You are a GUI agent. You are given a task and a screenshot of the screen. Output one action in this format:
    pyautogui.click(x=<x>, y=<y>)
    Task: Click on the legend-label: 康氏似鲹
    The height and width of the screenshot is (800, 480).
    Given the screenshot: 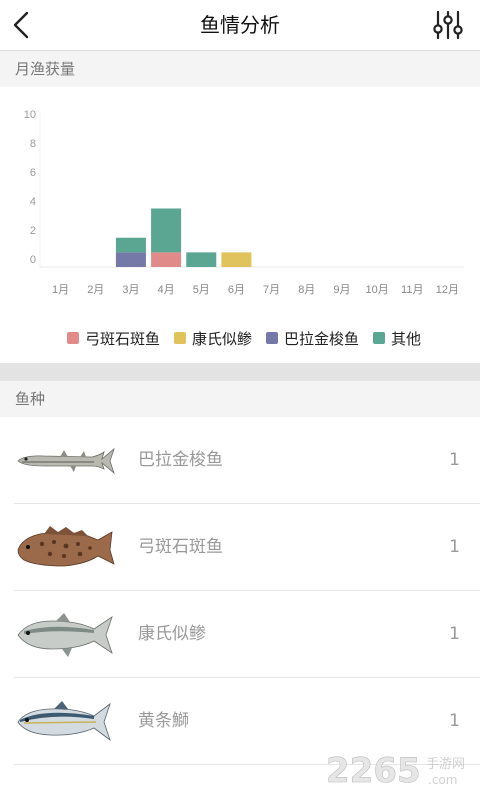 What is the action you would take?
    pyautogui.click(x=221, y=338)
    